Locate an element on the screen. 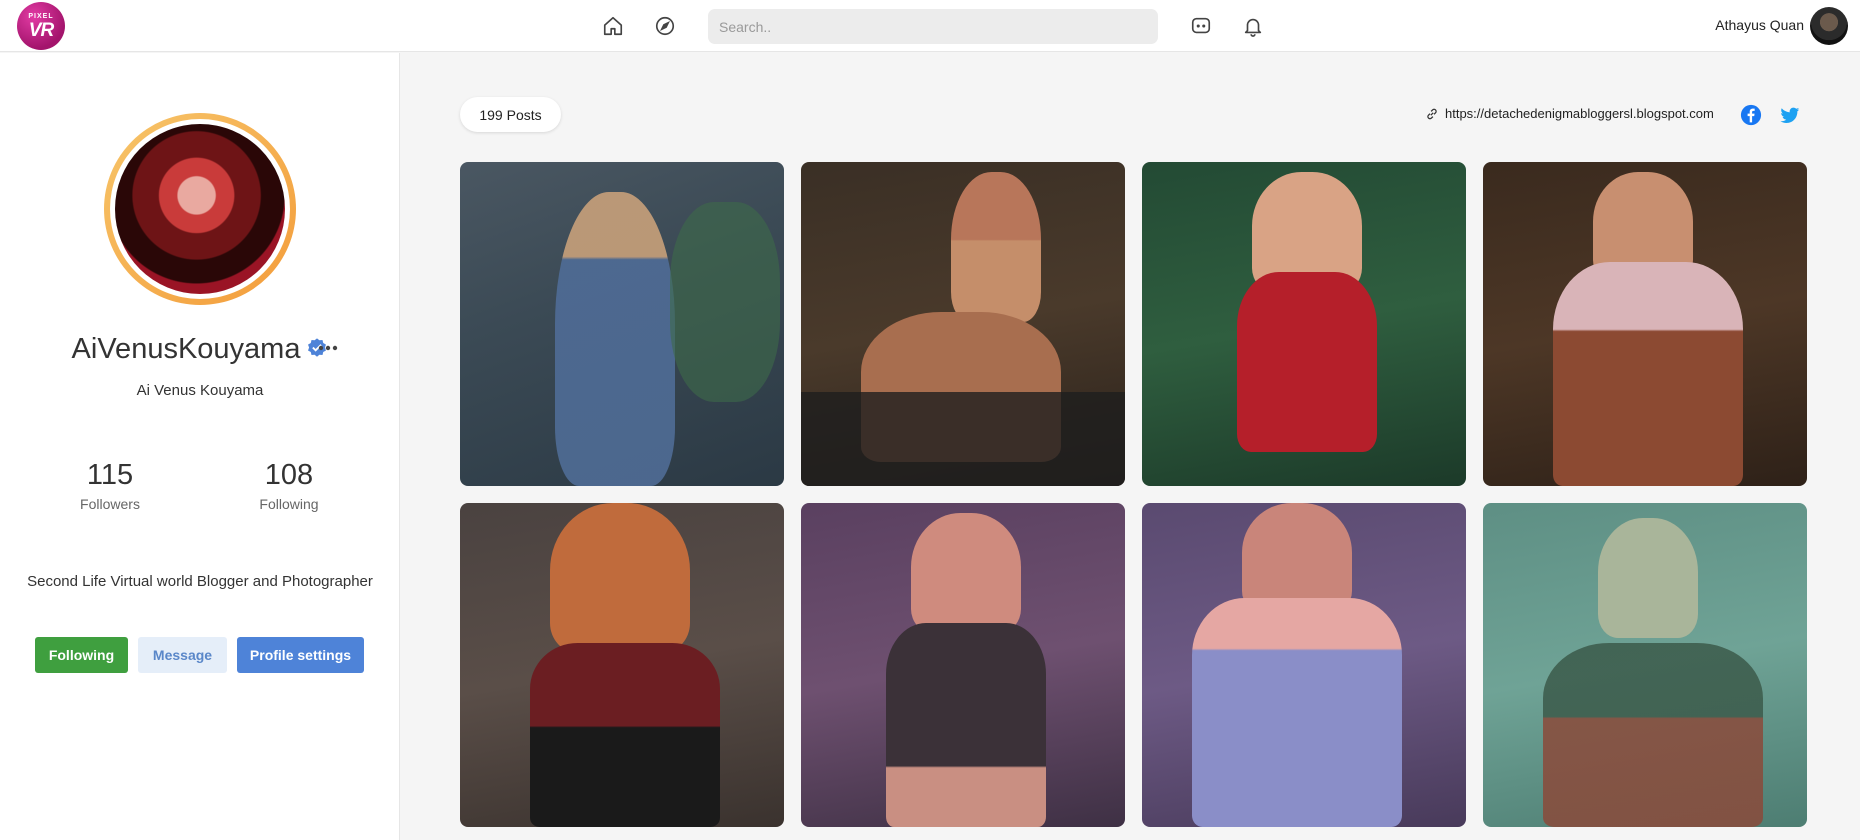  profile-avatar is located at coordinates (200, 209).